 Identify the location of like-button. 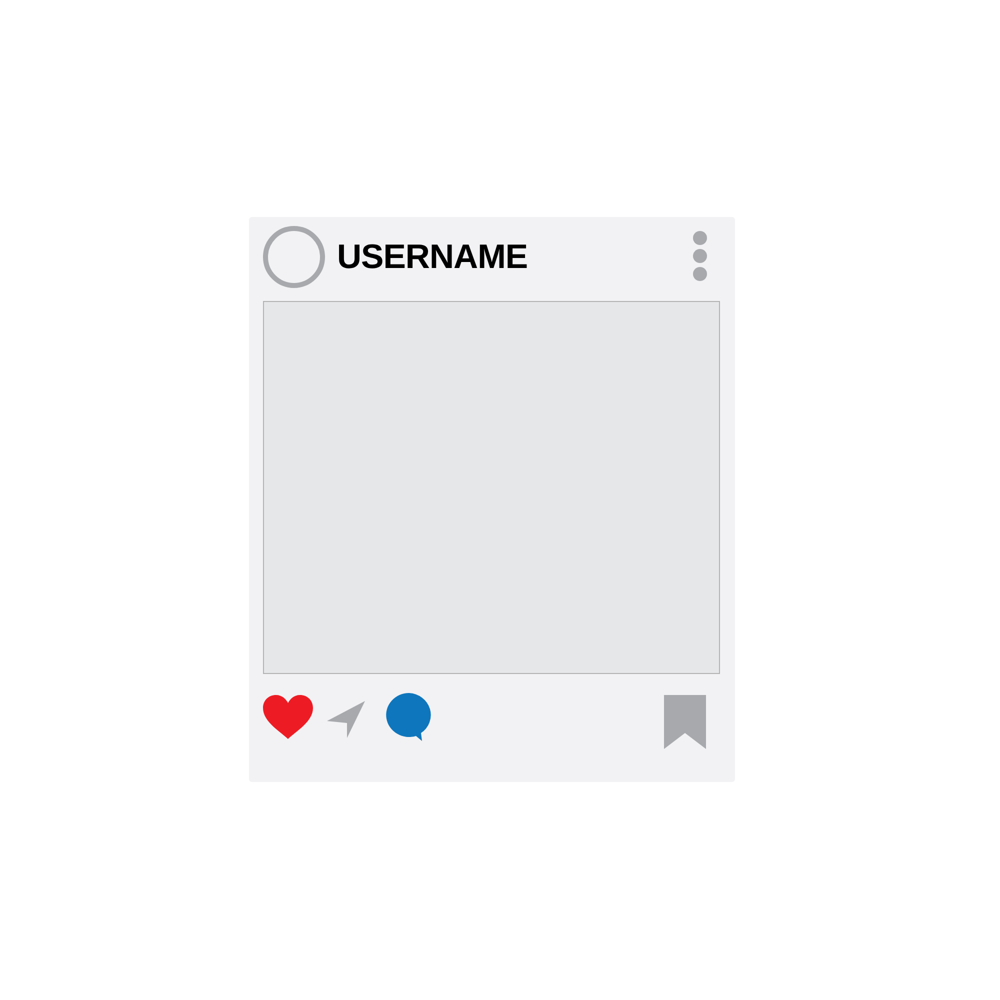
(288, 718).